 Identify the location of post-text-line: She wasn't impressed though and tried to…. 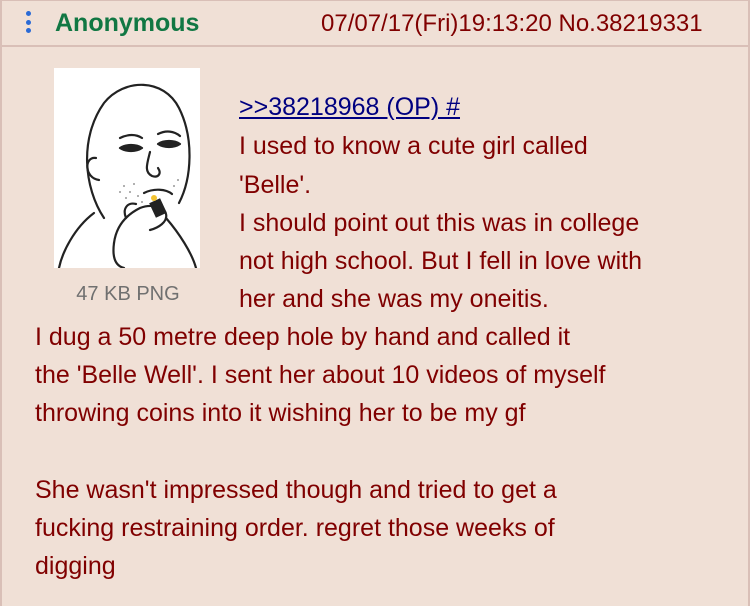
(296, 490).